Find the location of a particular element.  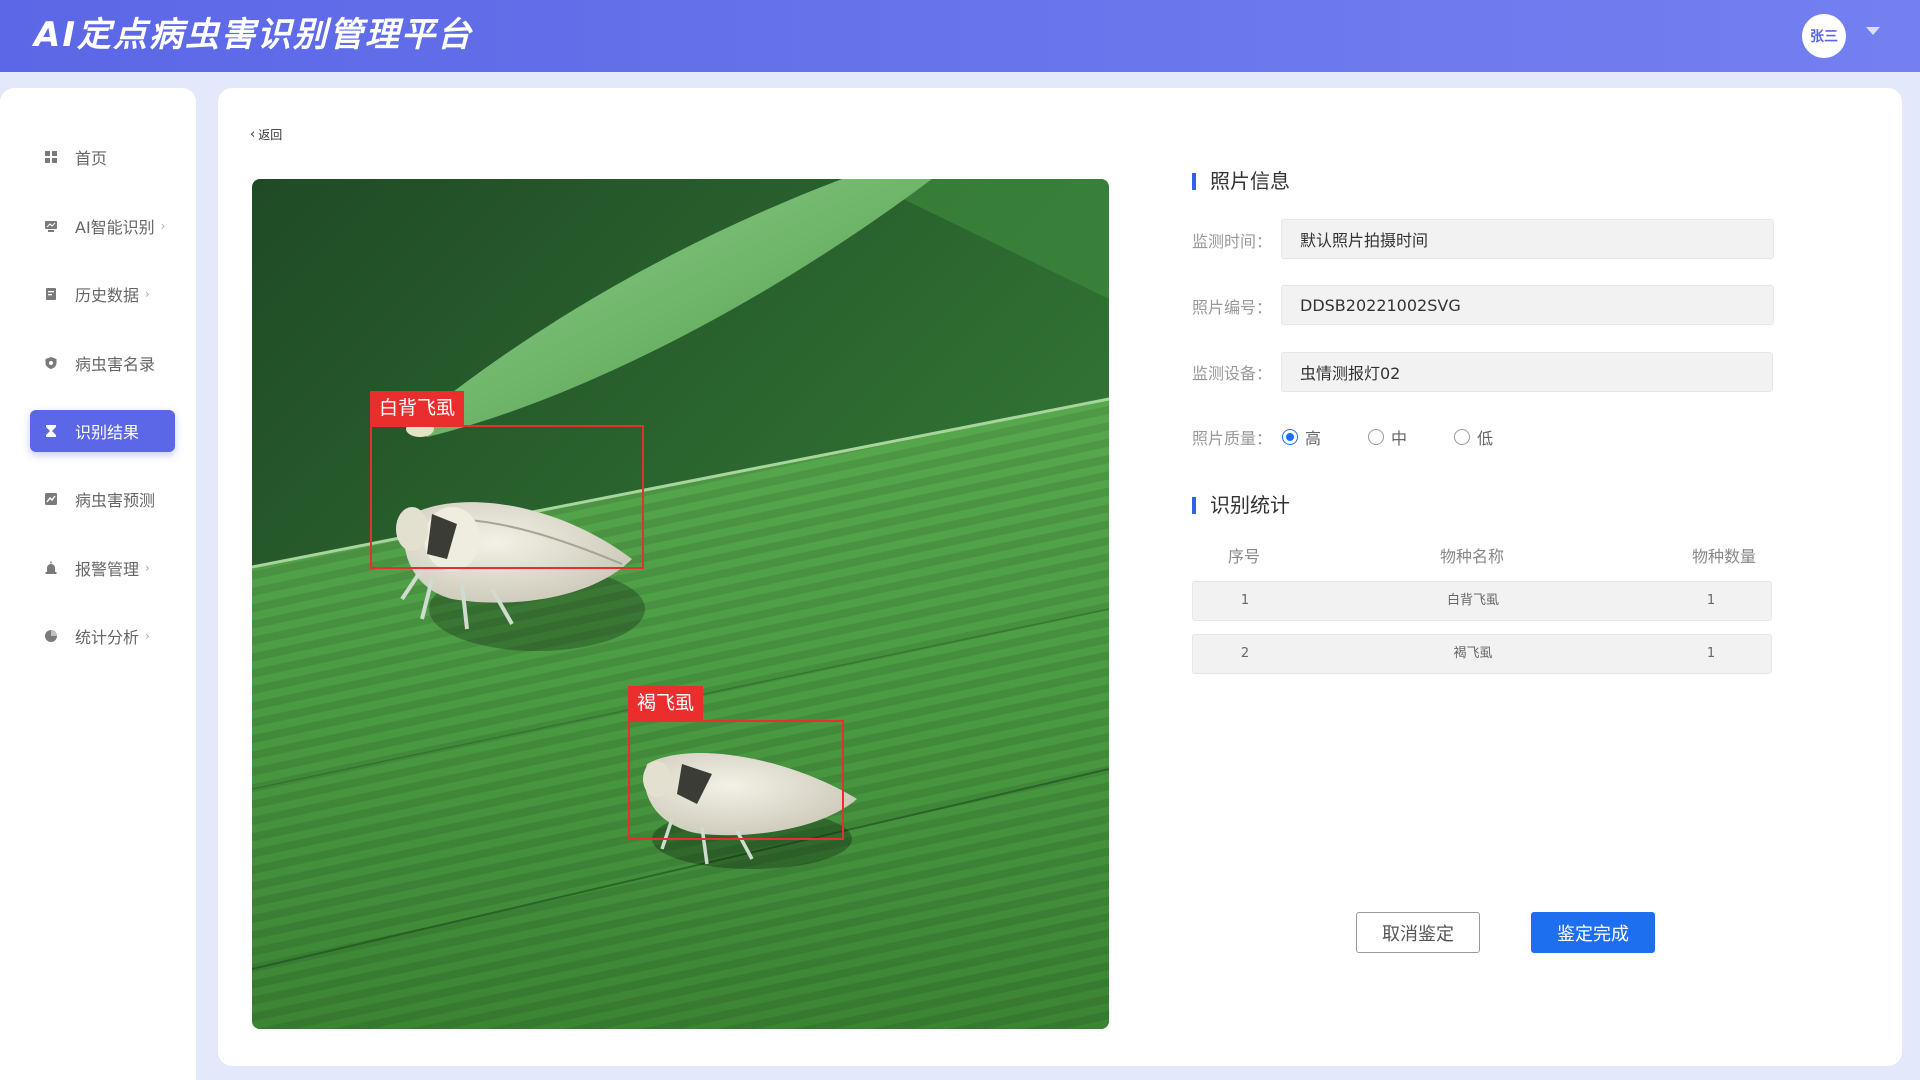

sidebar-item-statistics: 统计分析 › is located at coordinates (102, 636).